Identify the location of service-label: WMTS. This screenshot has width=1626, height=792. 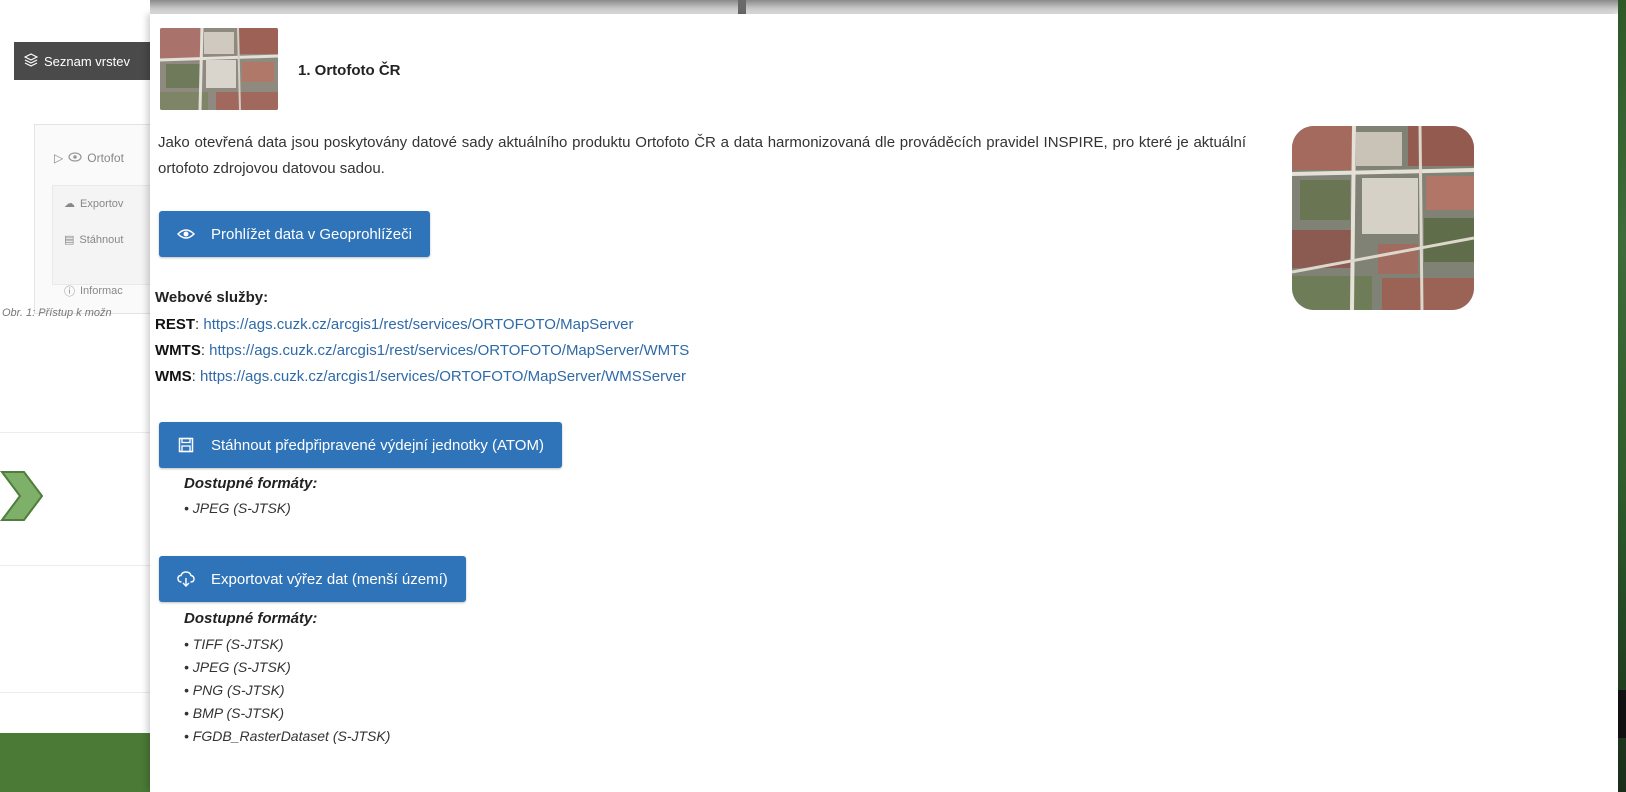
(178, 350).